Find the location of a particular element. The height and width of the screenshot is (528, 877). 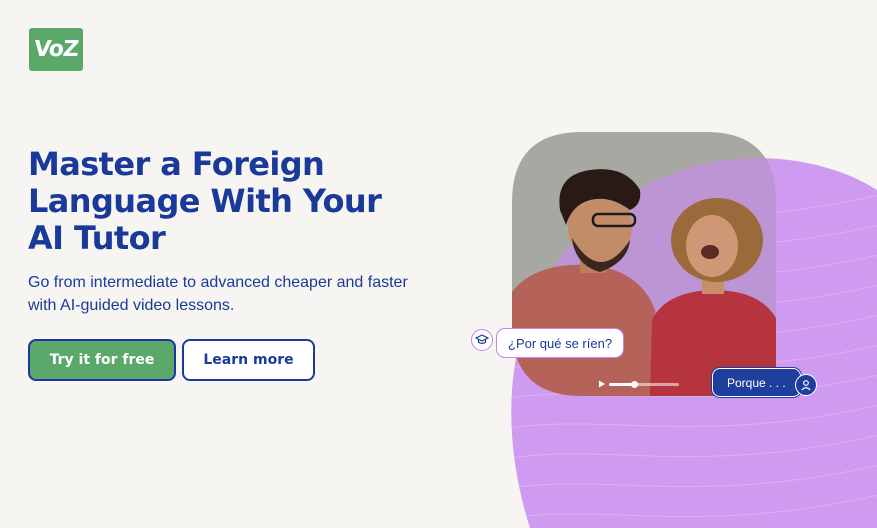

video-progress-knob is located at coordinates (634, 384).